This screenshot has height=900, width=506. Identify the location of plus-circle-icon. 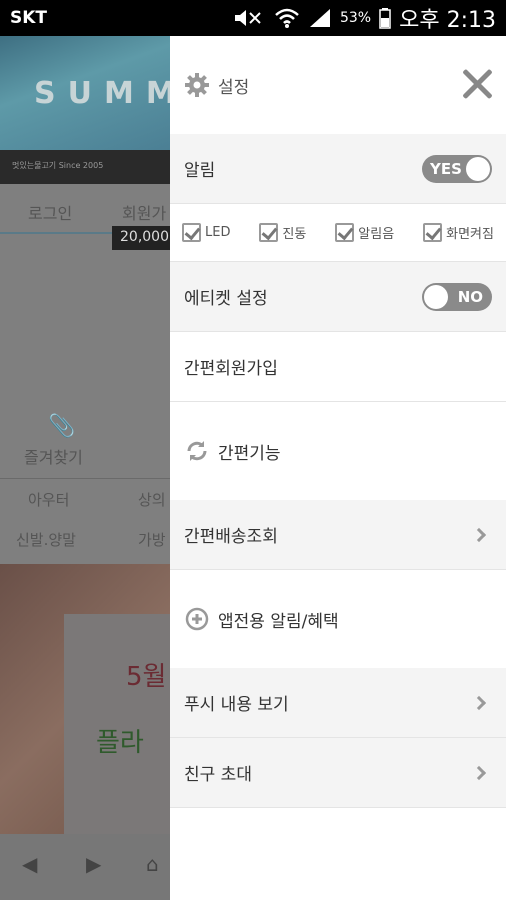
(197, 619).